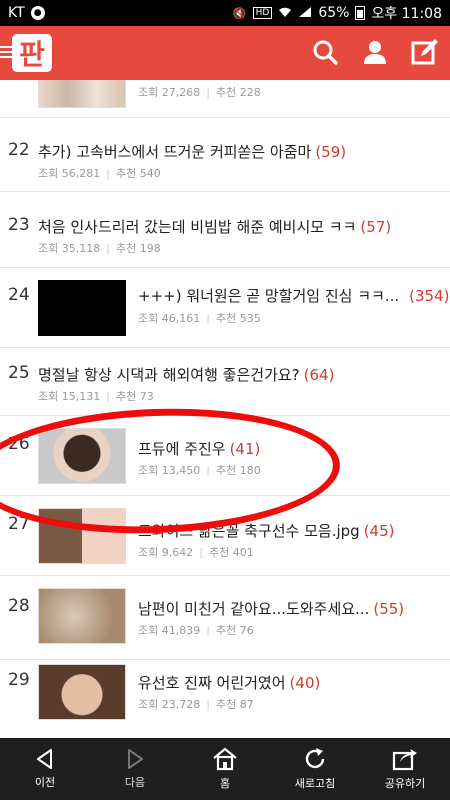 The height and width of the screenshot is (800, 450). What do you see at coordinates (44, 759) in the screenshot?
I see `back-icon` at bounding box center [44, 759].